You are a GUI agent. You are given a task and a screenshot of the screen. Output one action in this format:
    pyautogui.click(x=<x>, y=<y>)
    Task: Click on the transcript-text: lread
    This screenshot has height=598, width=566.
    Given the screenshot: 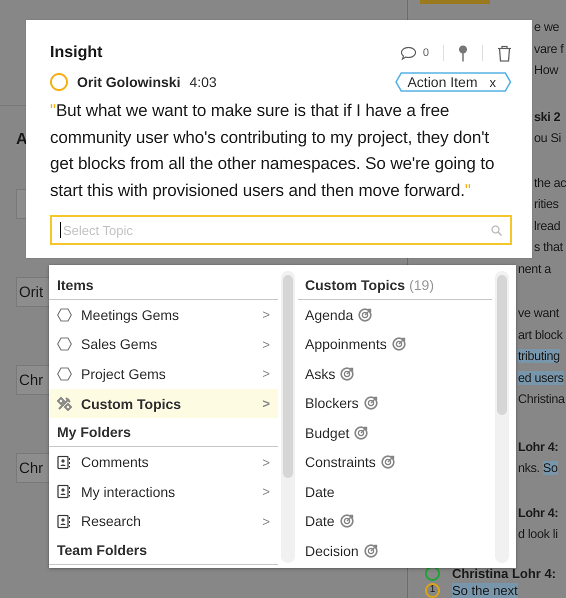 What is the action you would take?
    pyautogui.click(x=547, y=226)
    